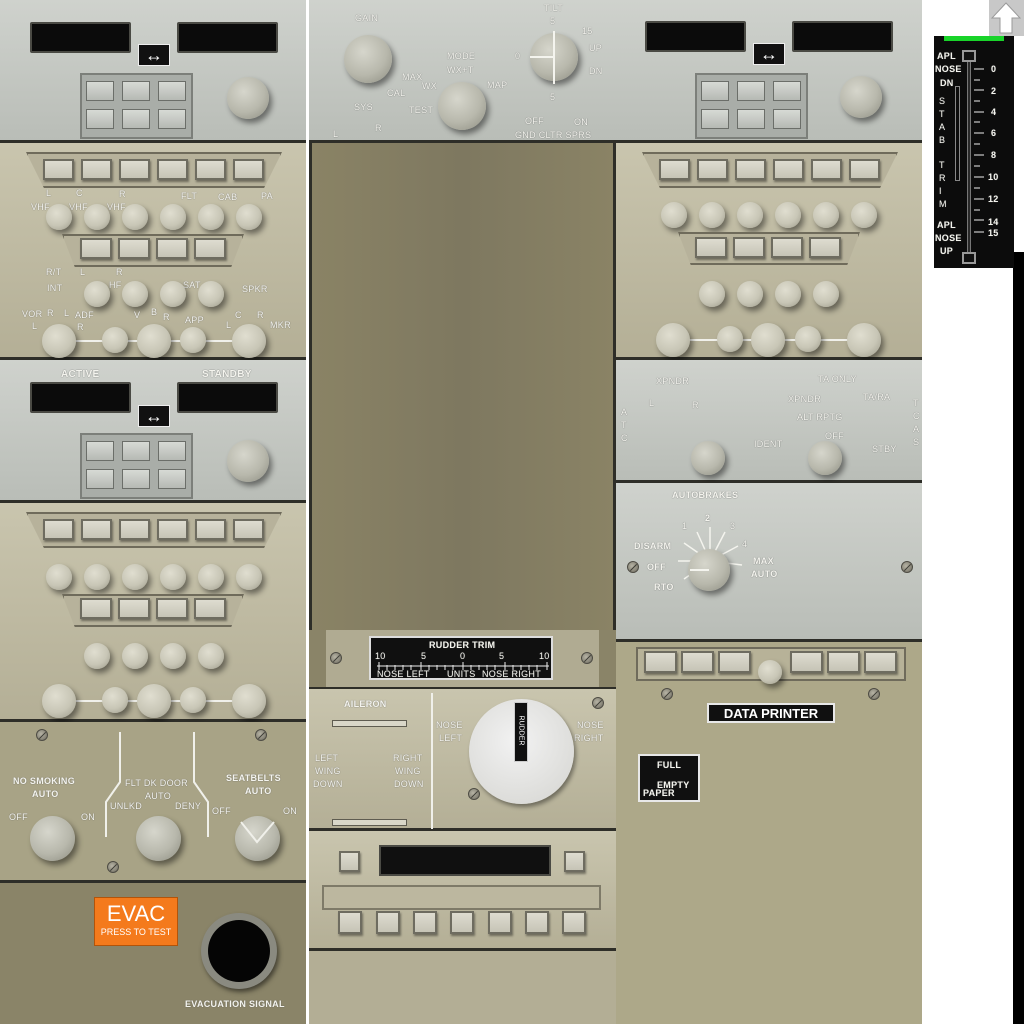  I want to click on interphone-left-button, so click(349, 861).